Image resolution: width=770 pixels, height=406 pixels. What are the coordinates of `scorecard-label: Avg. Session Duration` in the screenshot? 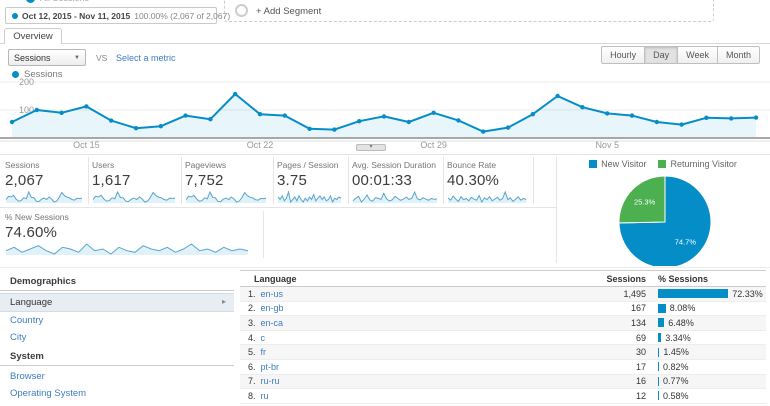 It's located at (394, 165).